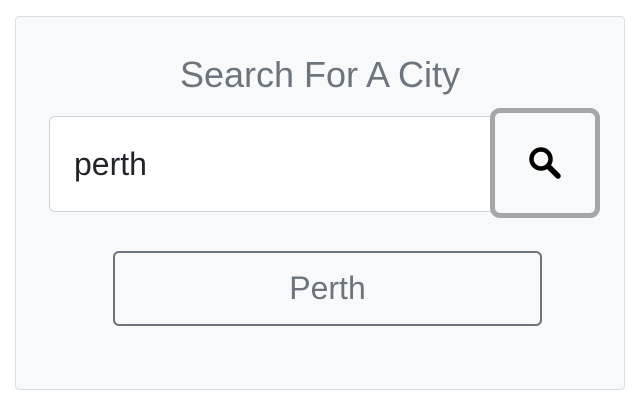 Image resolution: width=644 pixels, height=404 pixels. Describe the element at coordinates (320, 74) in the screenshot. I see `search-title: Search For A City` at that location.